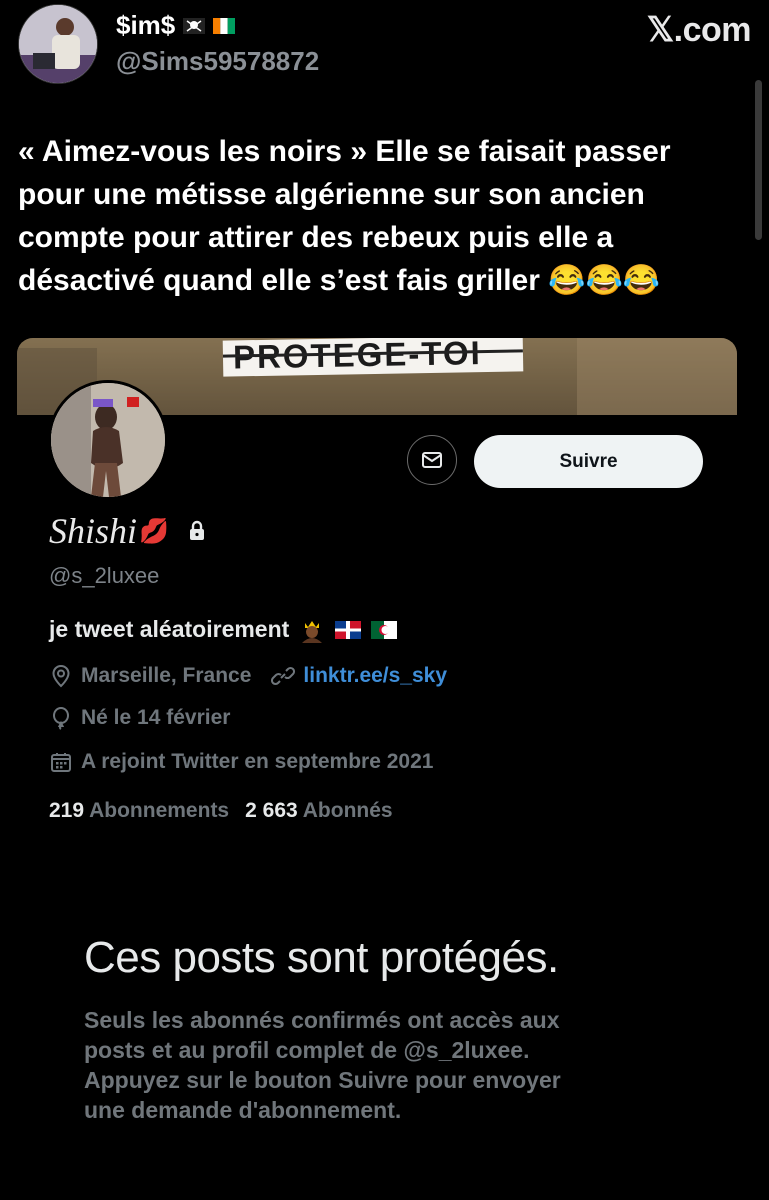  Describe the element at coordinates (196, 530) in the screenshot. I see `lock-icon` at that location.